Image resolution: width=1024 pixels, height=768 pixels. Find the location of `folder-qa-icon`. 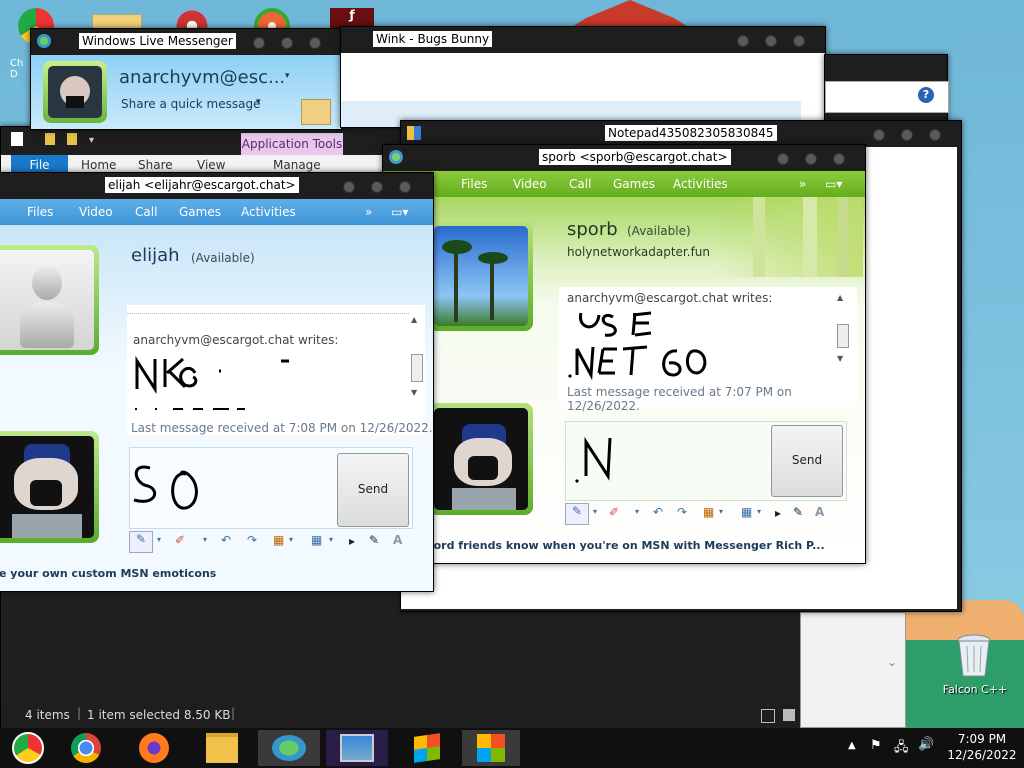

folder-qa-icon is located at coordinates (50, 139).